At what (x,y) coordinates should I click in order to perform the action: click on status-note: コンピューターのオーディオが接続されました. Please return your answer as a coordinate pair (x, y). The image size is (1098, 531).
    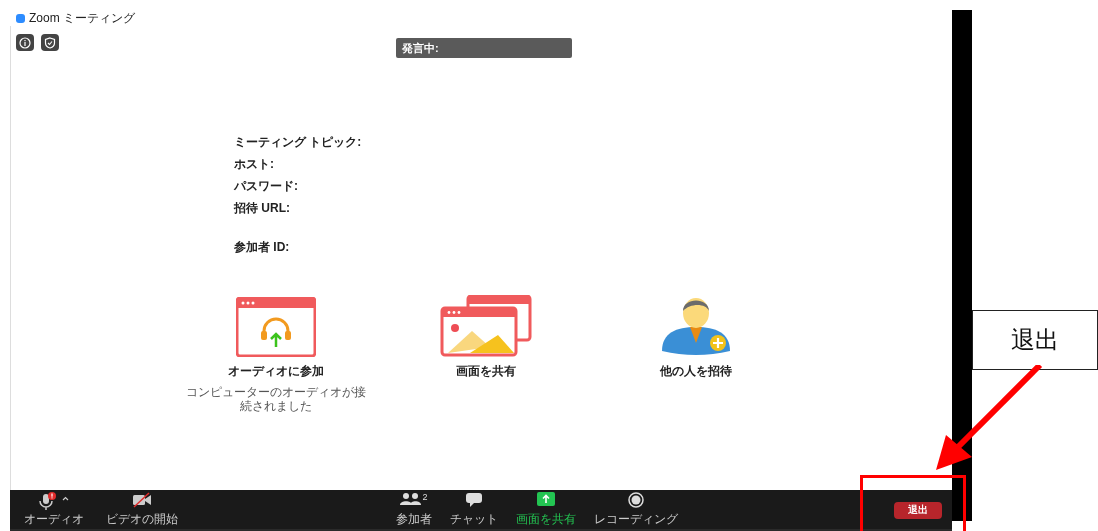
    Looking at the image, I should click on (276, 399).